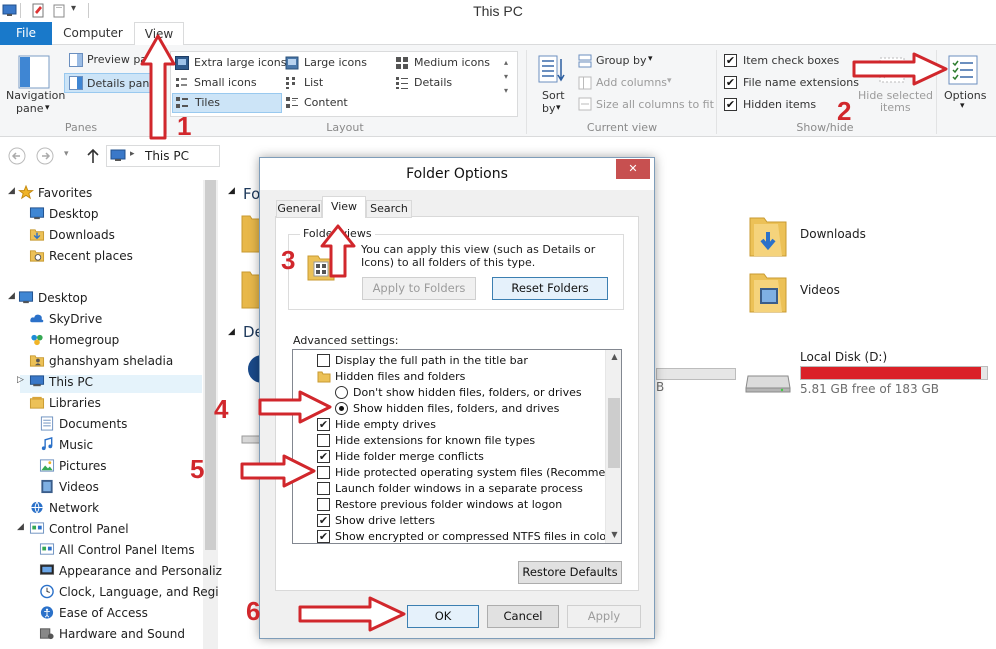  Describe the element at coordinates (768, 234) in the screenshot. I see `downloads-folder-icon` at that location.